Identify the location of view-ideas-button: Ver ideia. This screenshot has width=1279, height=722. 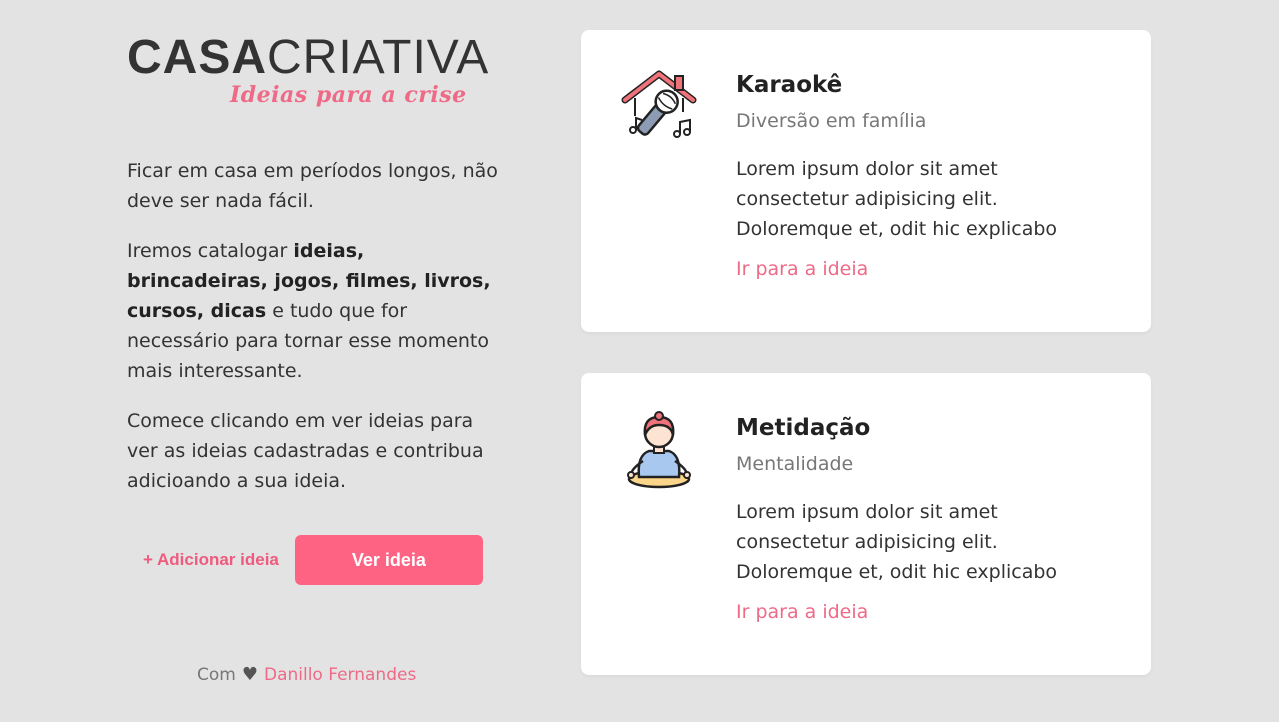
(388, 560).